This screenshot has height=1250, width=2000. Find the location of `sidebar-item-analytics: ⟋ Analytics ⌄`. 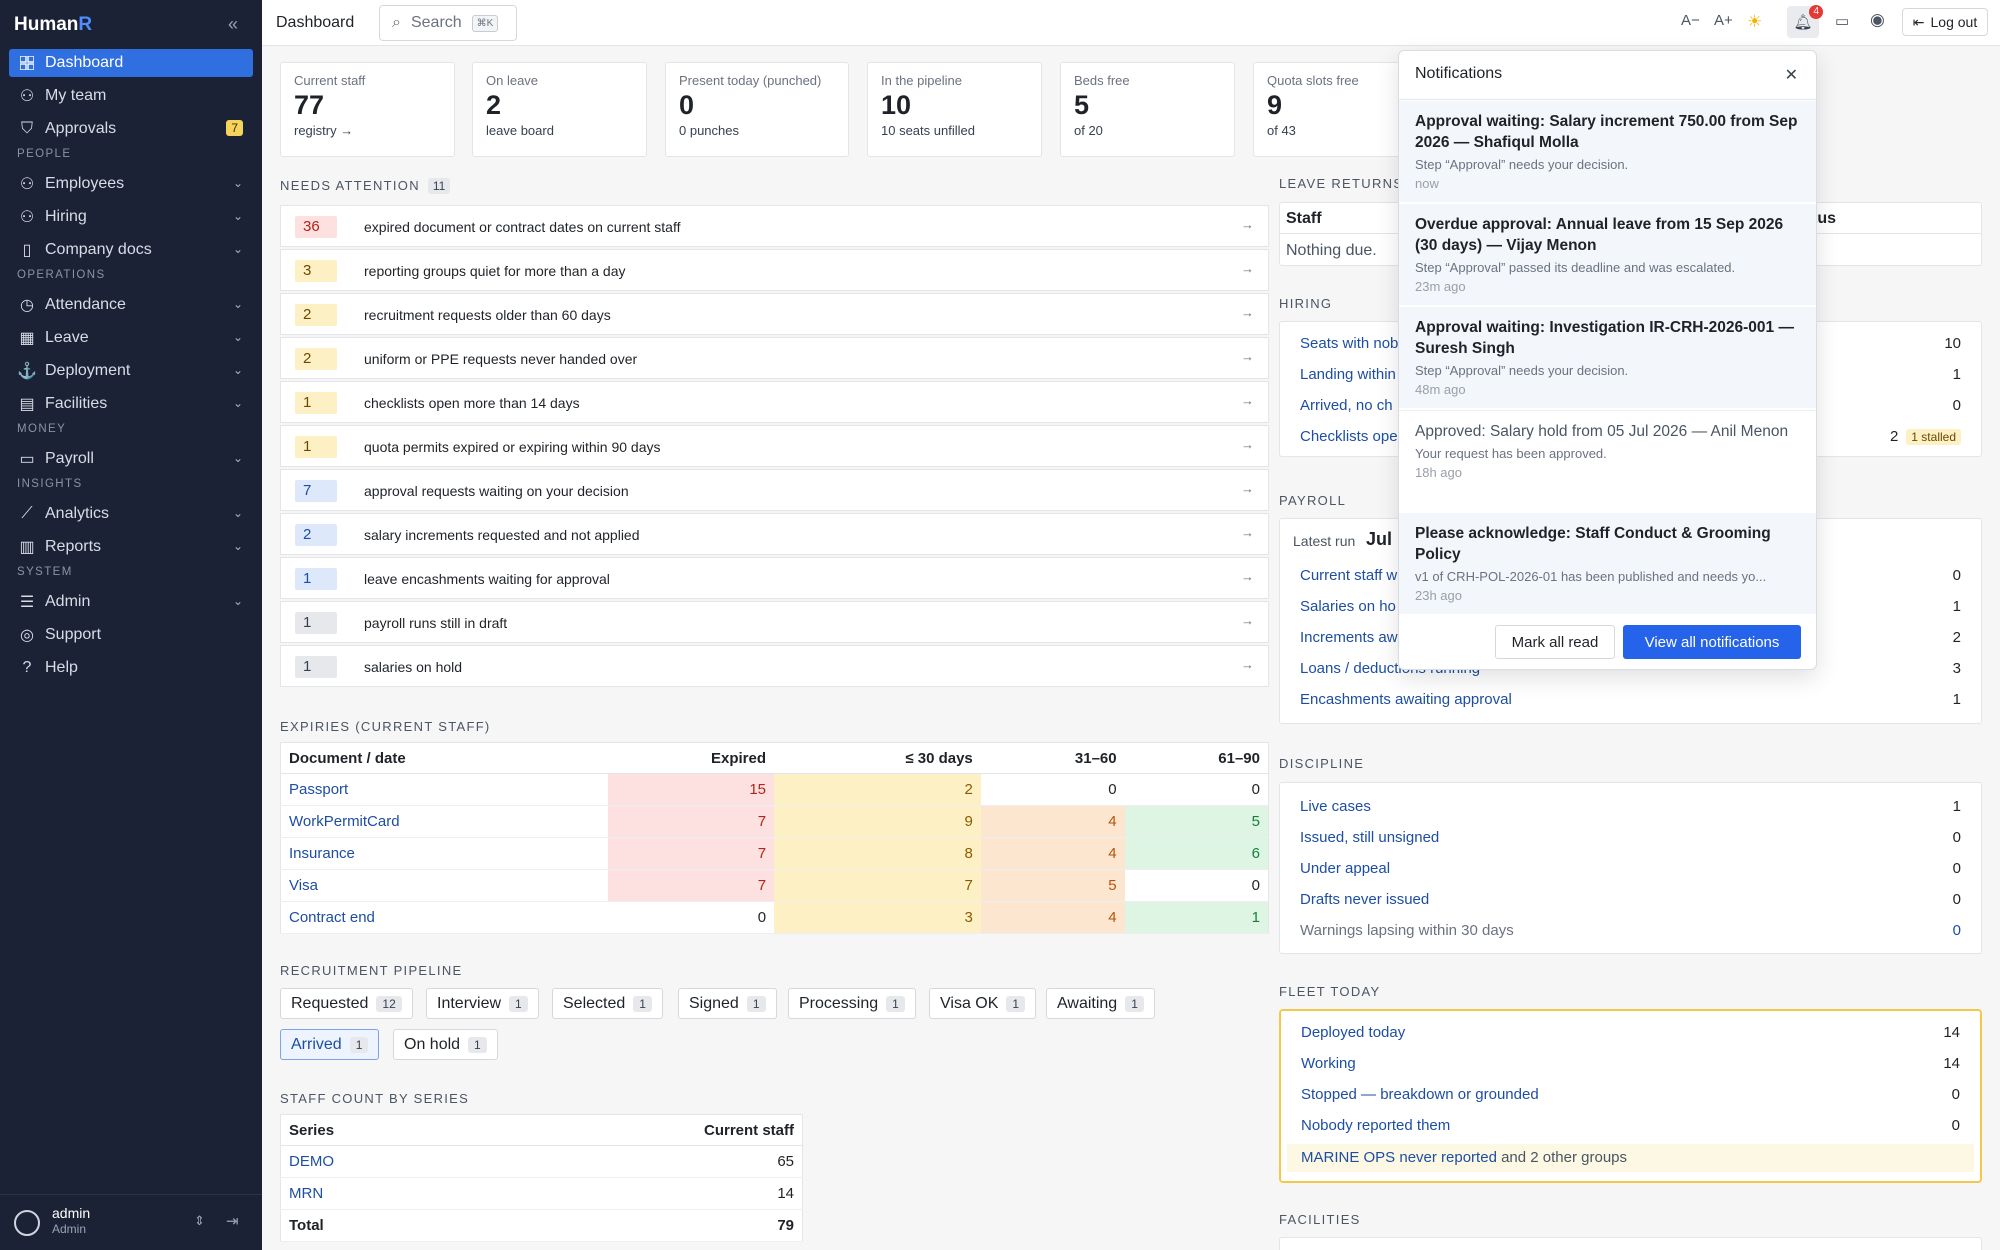

sidebar-item-analytics: ⟋ Analytics ⌄ is located at coordinates (131, 514).